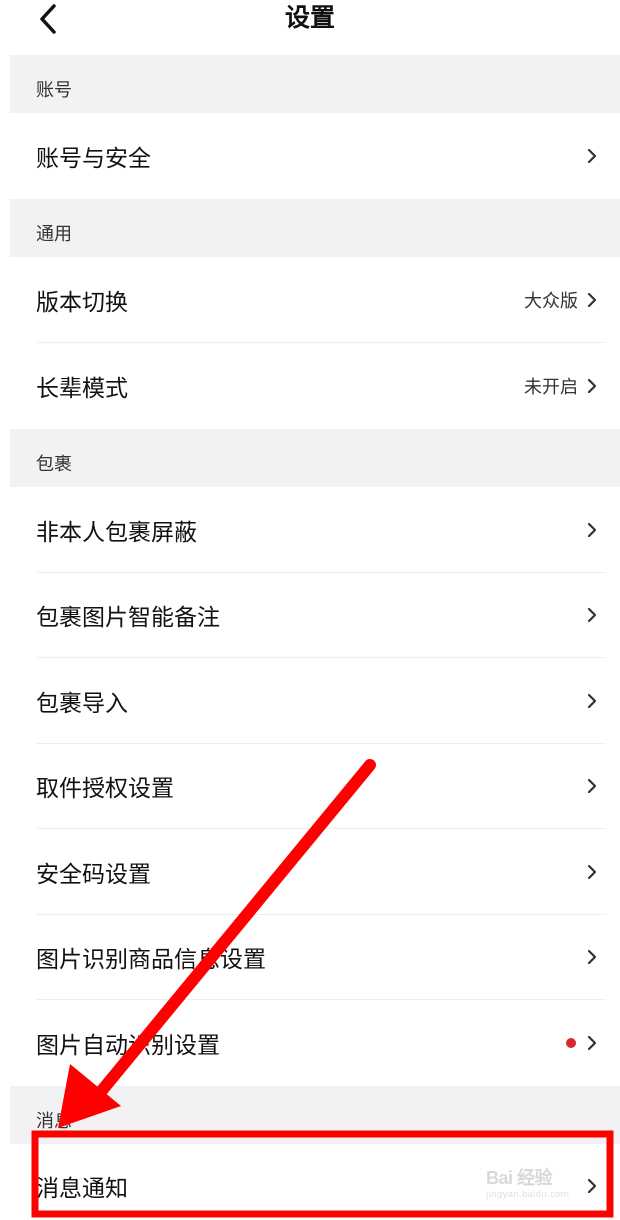 Image resolution: width=620 pixels, height=1220 pixels. I want to click on section-header-general: 通用, so click(315, 228).